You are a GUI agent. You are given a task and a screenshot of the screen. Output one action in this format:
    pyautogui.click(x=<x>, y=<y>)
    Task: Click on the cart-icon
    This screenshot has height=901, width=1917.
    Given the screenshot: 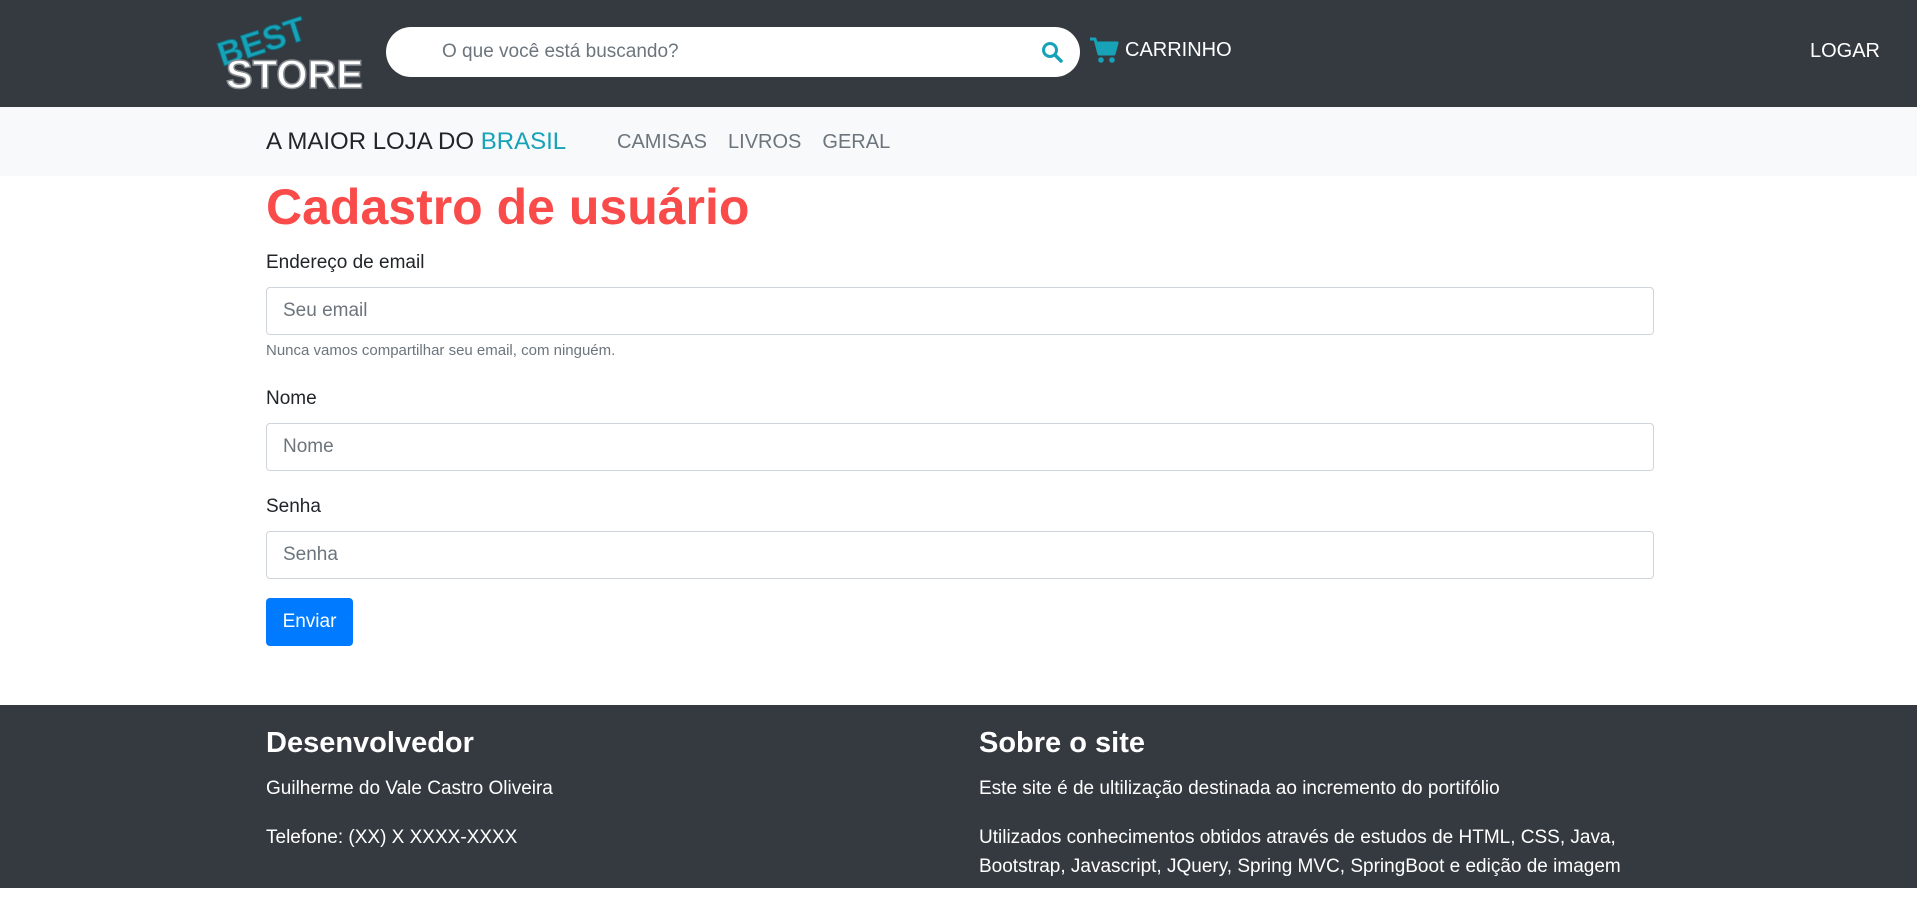 What is the action you would take?
    pyautogui.click(x=1104, y=50)
    